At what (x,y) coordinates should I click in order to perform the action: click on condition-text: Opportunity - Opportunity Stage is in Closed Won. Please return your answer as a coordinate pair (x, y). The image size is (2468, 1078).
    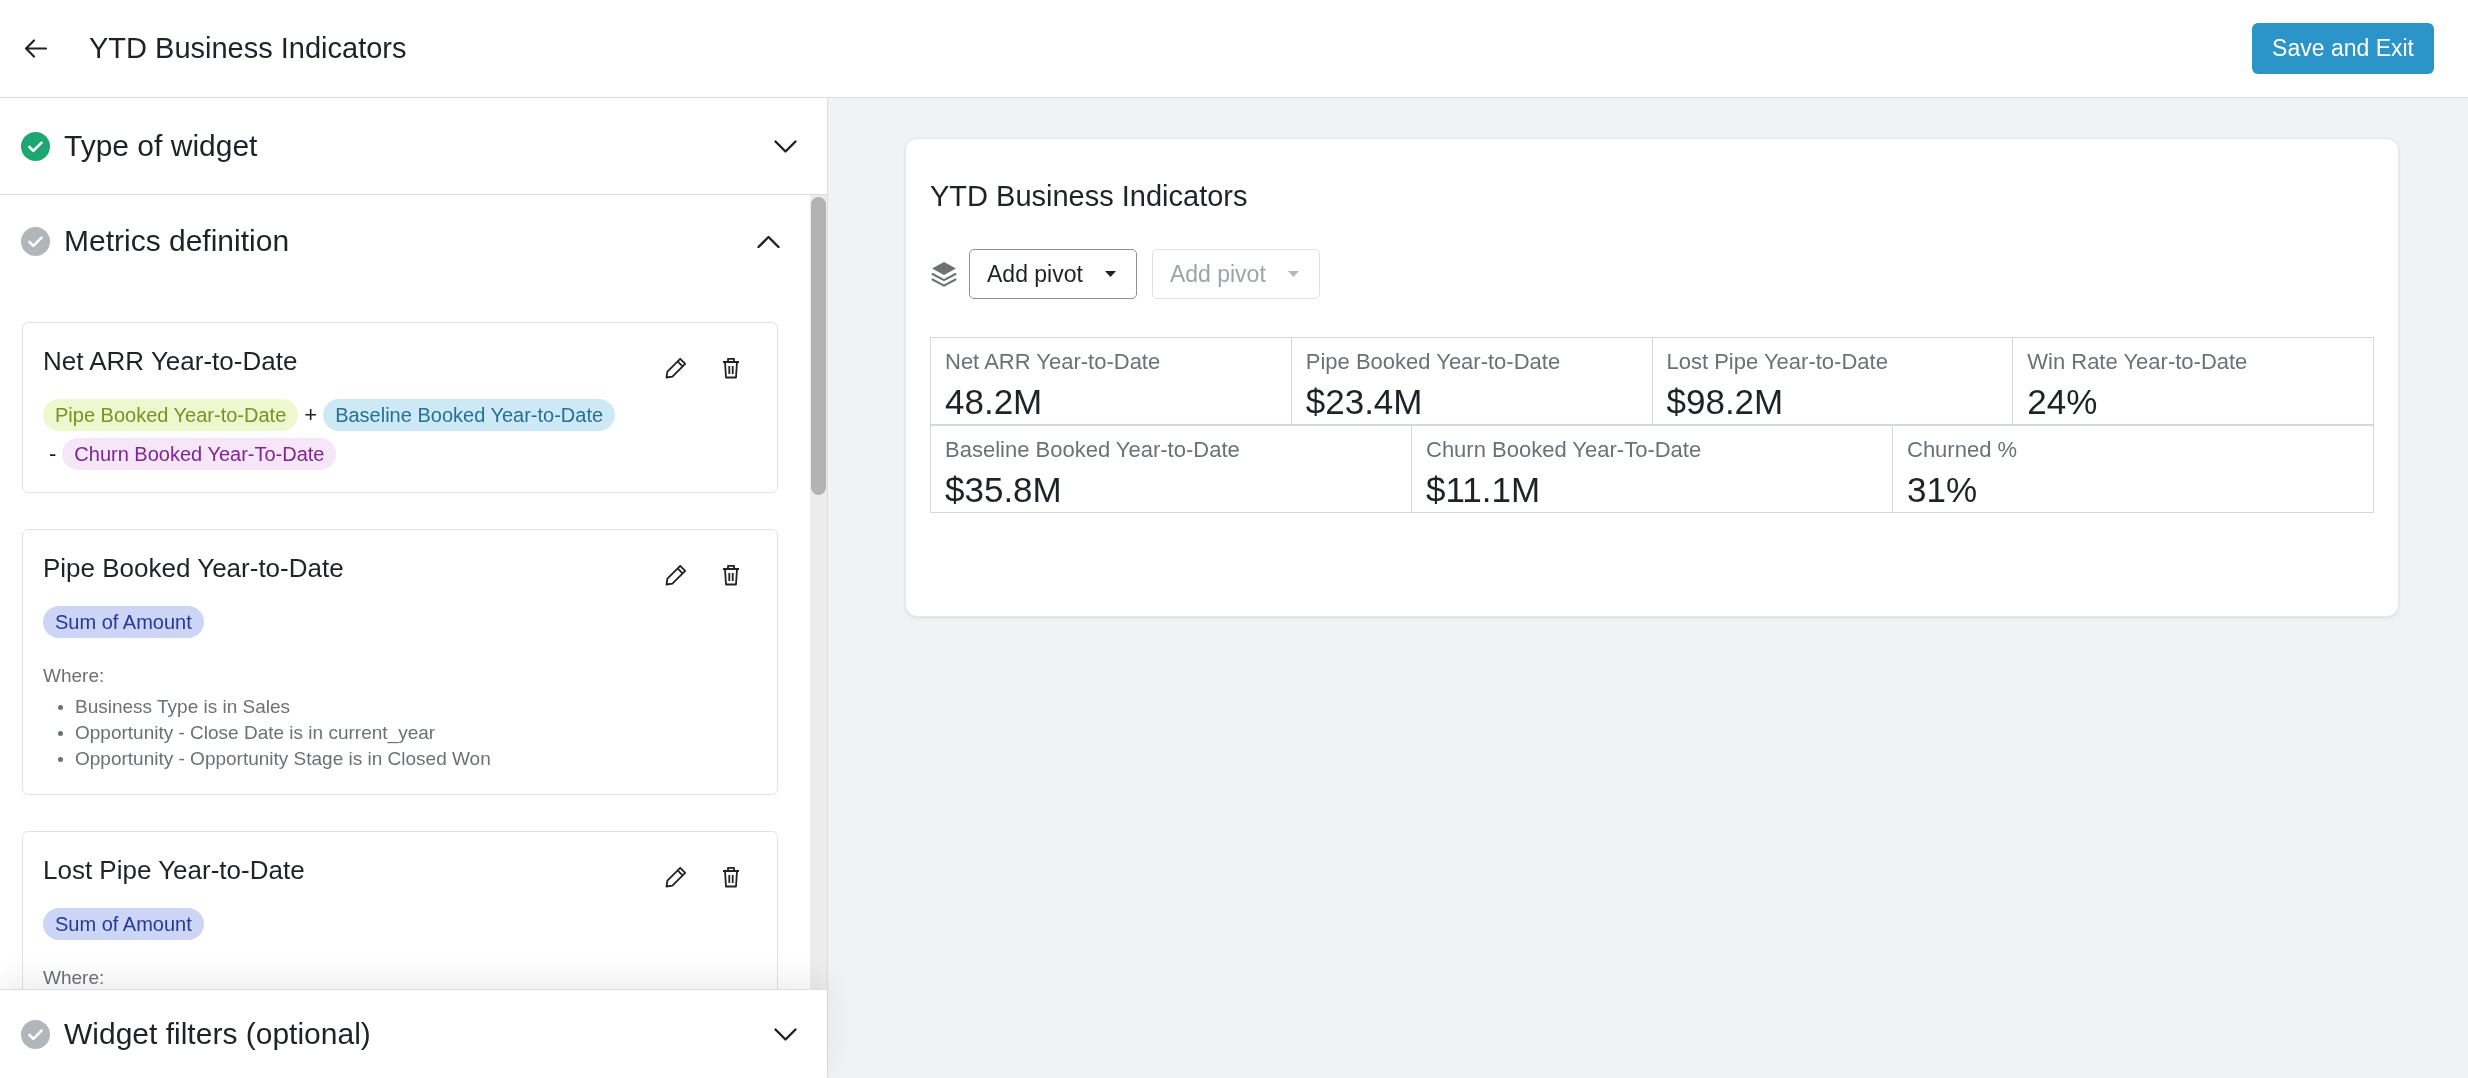
    Looking at the image, I should click on (283, 759).